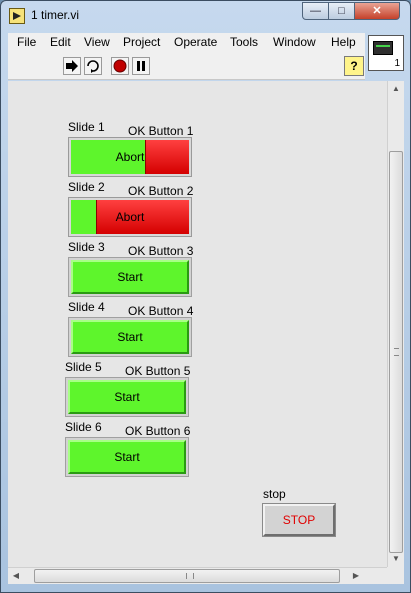 This screenshot has width=411, height=593. Describe the element at coordinates (83, 367) in the screenshot. I see `slide-5-label: Slide 5` at that location.